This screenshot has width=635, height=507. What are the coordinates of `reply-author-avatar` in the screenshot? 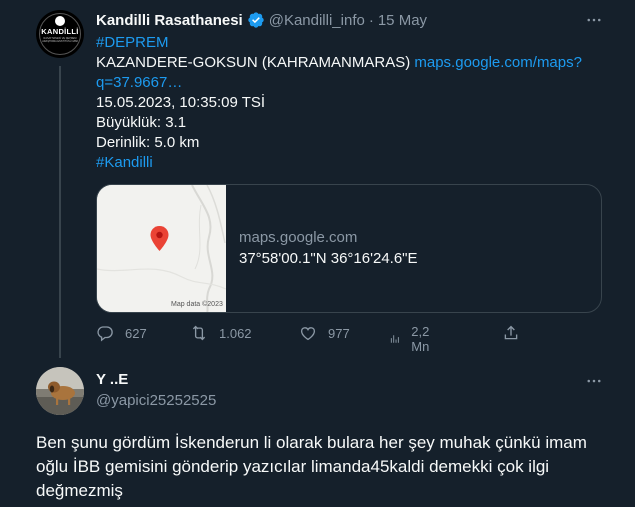 It's located at (60, 391).